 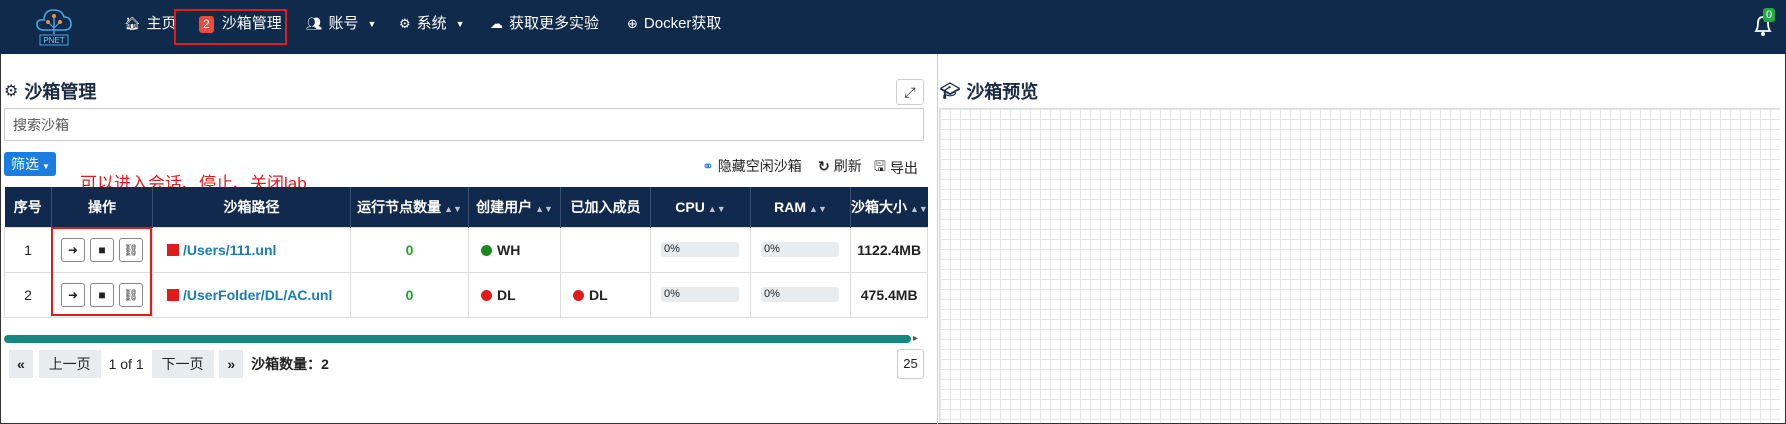 I want to click on expand-icon: ⤢, so click(x=910, y=91).